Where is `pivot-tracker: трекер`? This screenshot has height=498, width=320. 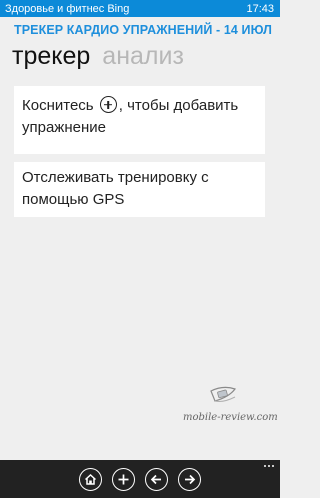 pivot-tracker: трекер is located at coordinates (51, 56).